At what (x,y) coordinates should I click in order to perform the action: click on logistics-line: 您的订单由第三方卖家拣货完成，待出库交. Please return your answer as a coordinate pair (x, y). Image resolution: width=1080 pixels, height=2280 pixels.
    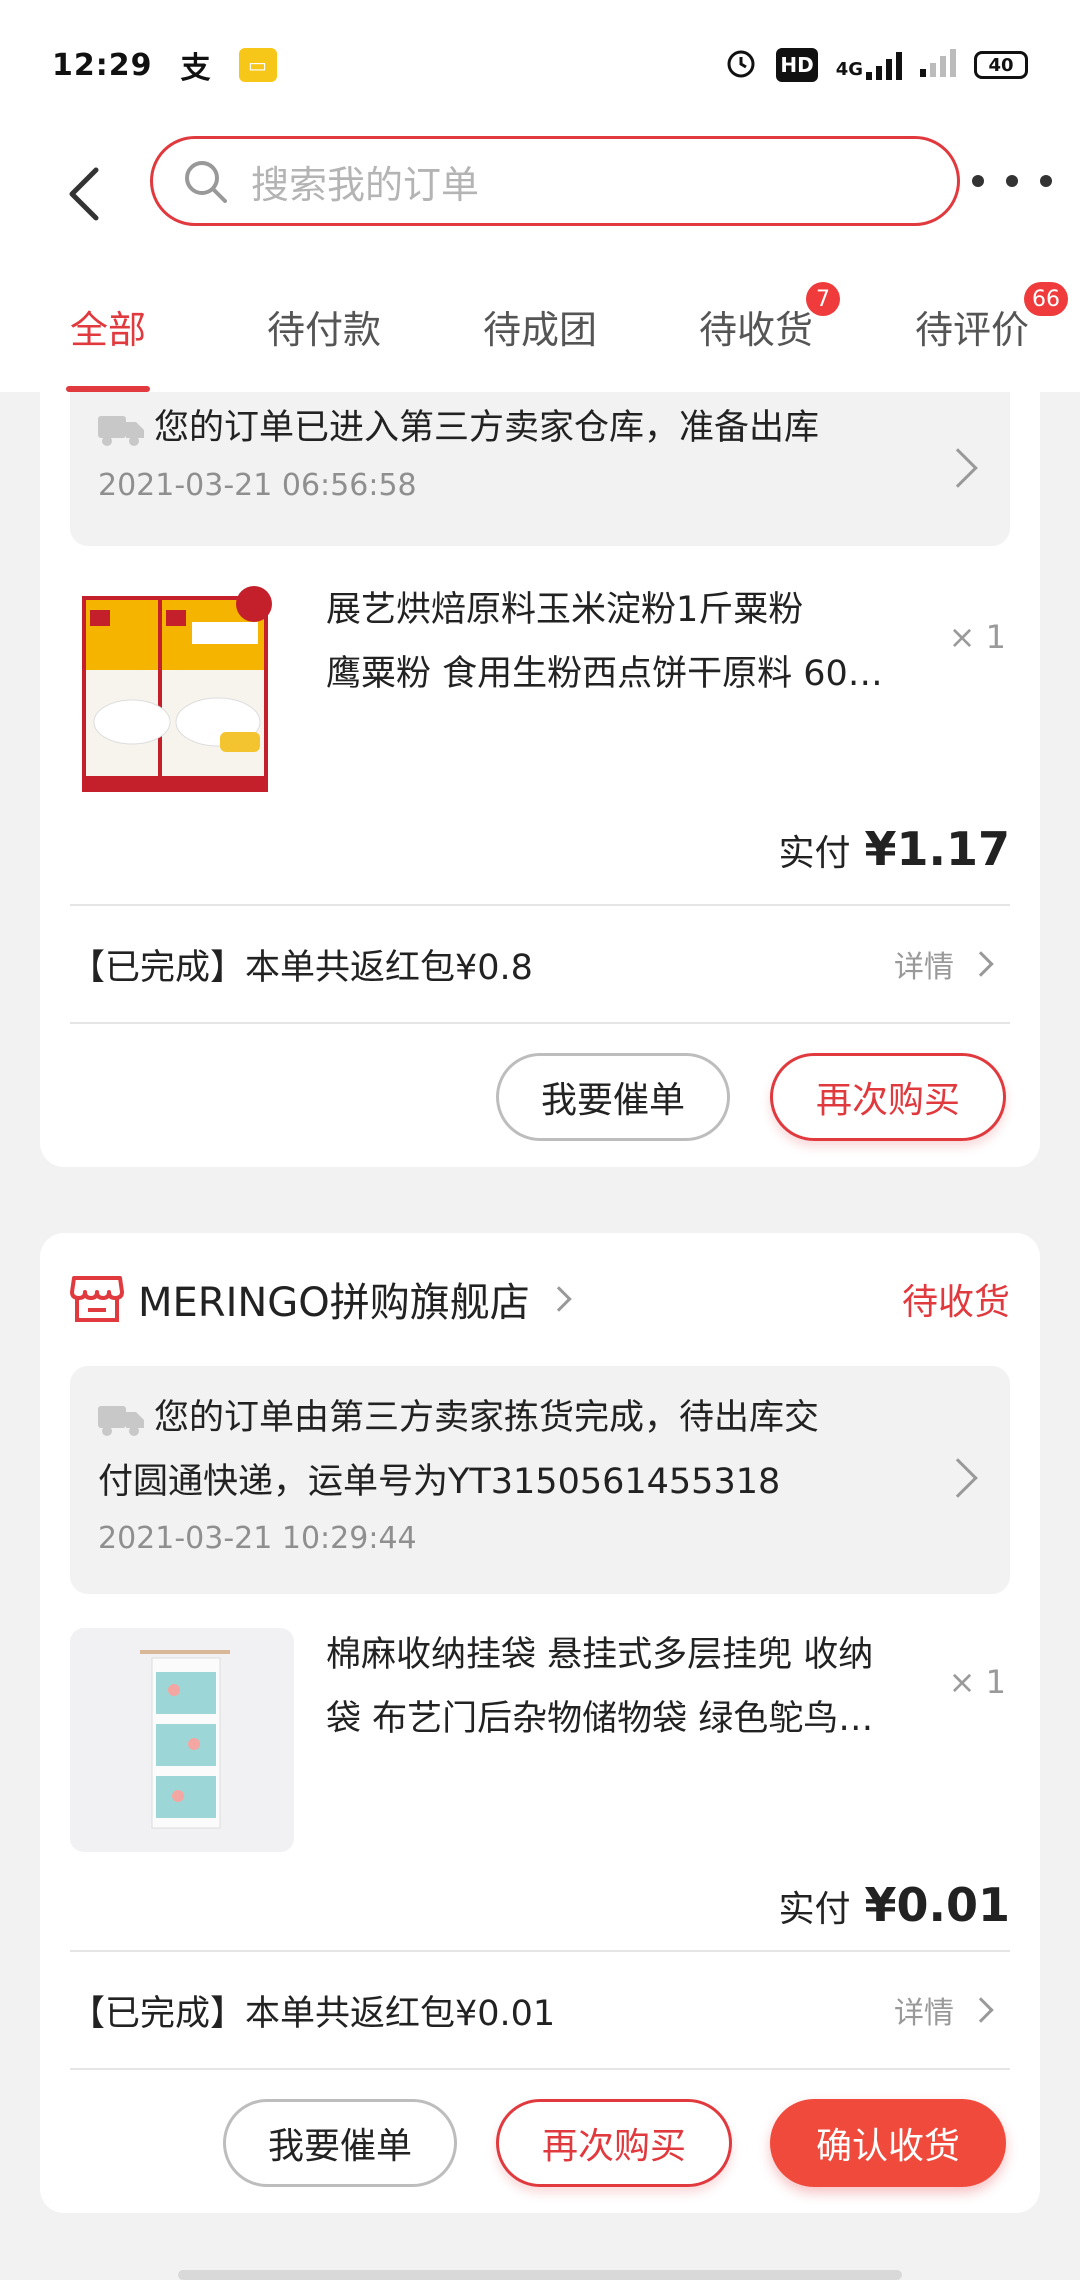
    Looking at the image, I should click on (458, 1418).